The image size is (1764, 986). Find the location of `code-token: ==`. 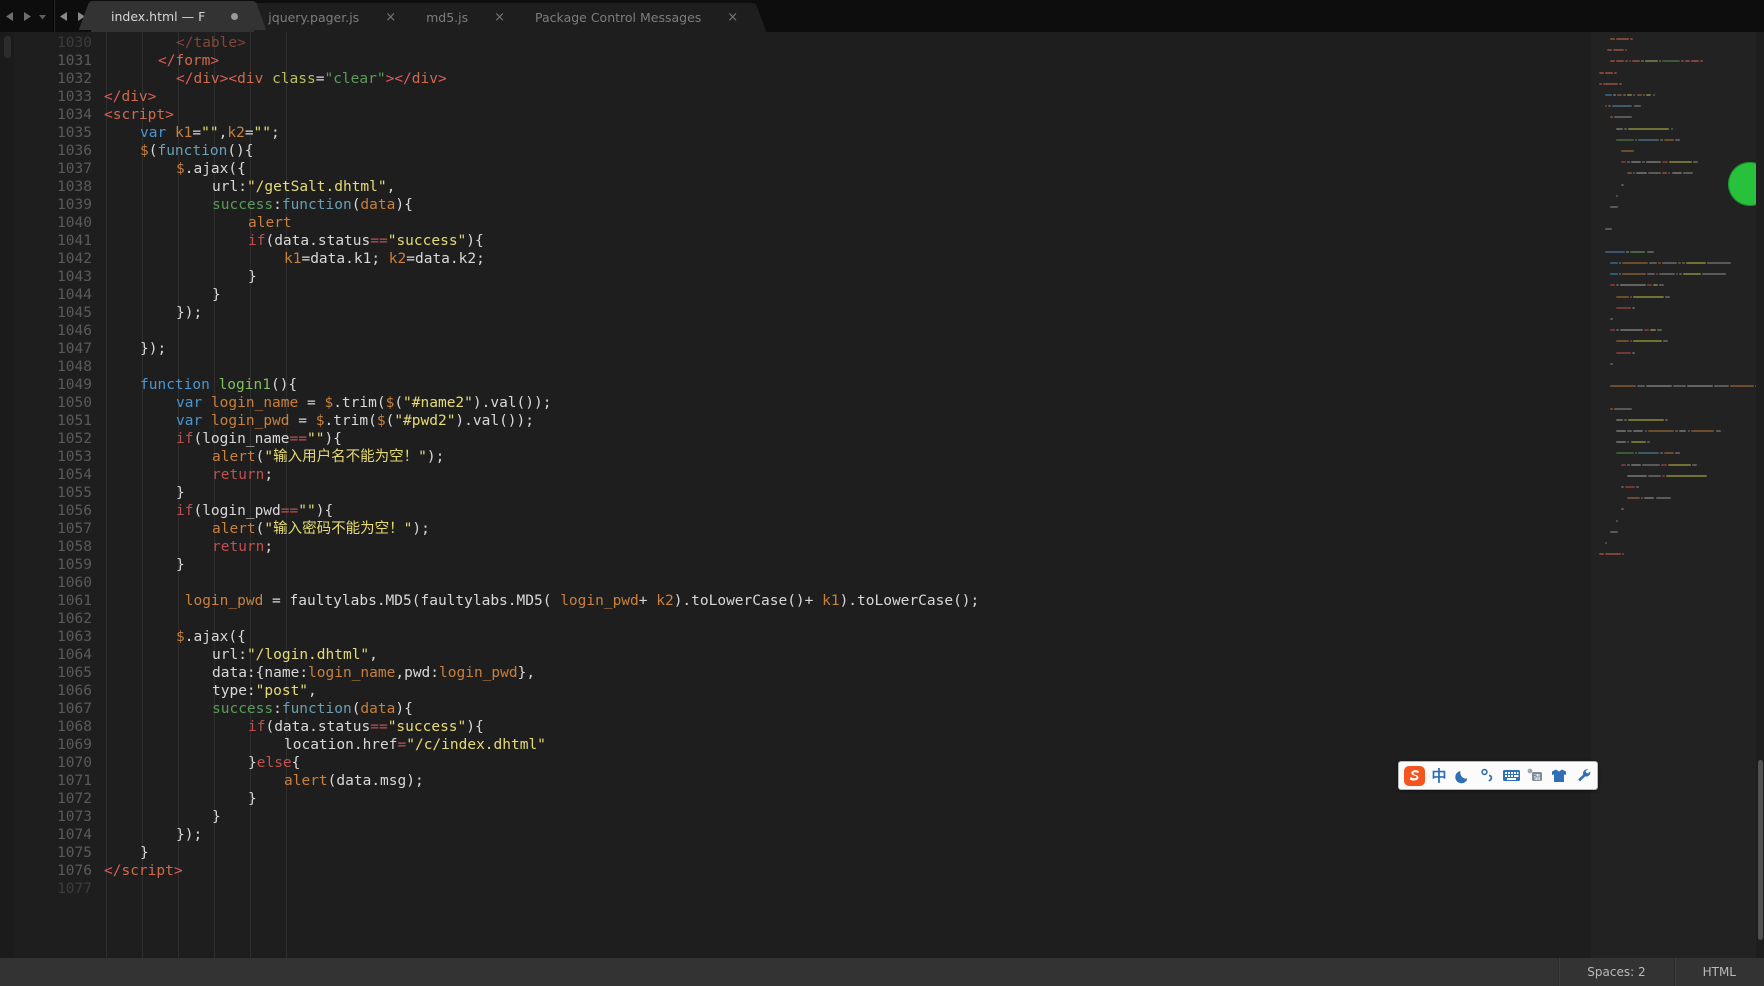

code-token: == is located at coordinates (289, 511).